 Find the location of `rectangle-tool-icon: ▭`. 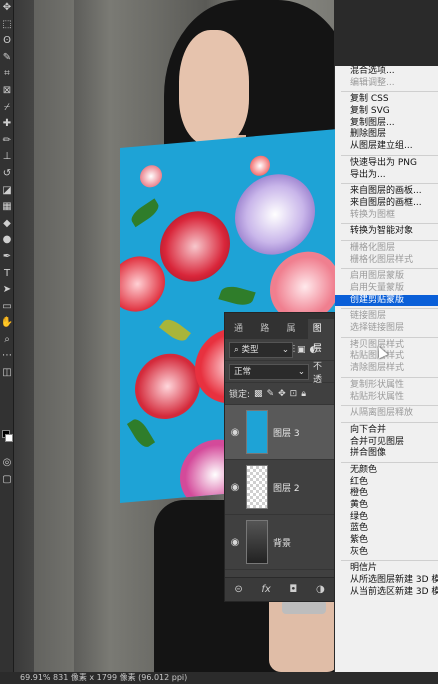

rectangle-tool-icon: ▭ is located at coordinates (7, 307).